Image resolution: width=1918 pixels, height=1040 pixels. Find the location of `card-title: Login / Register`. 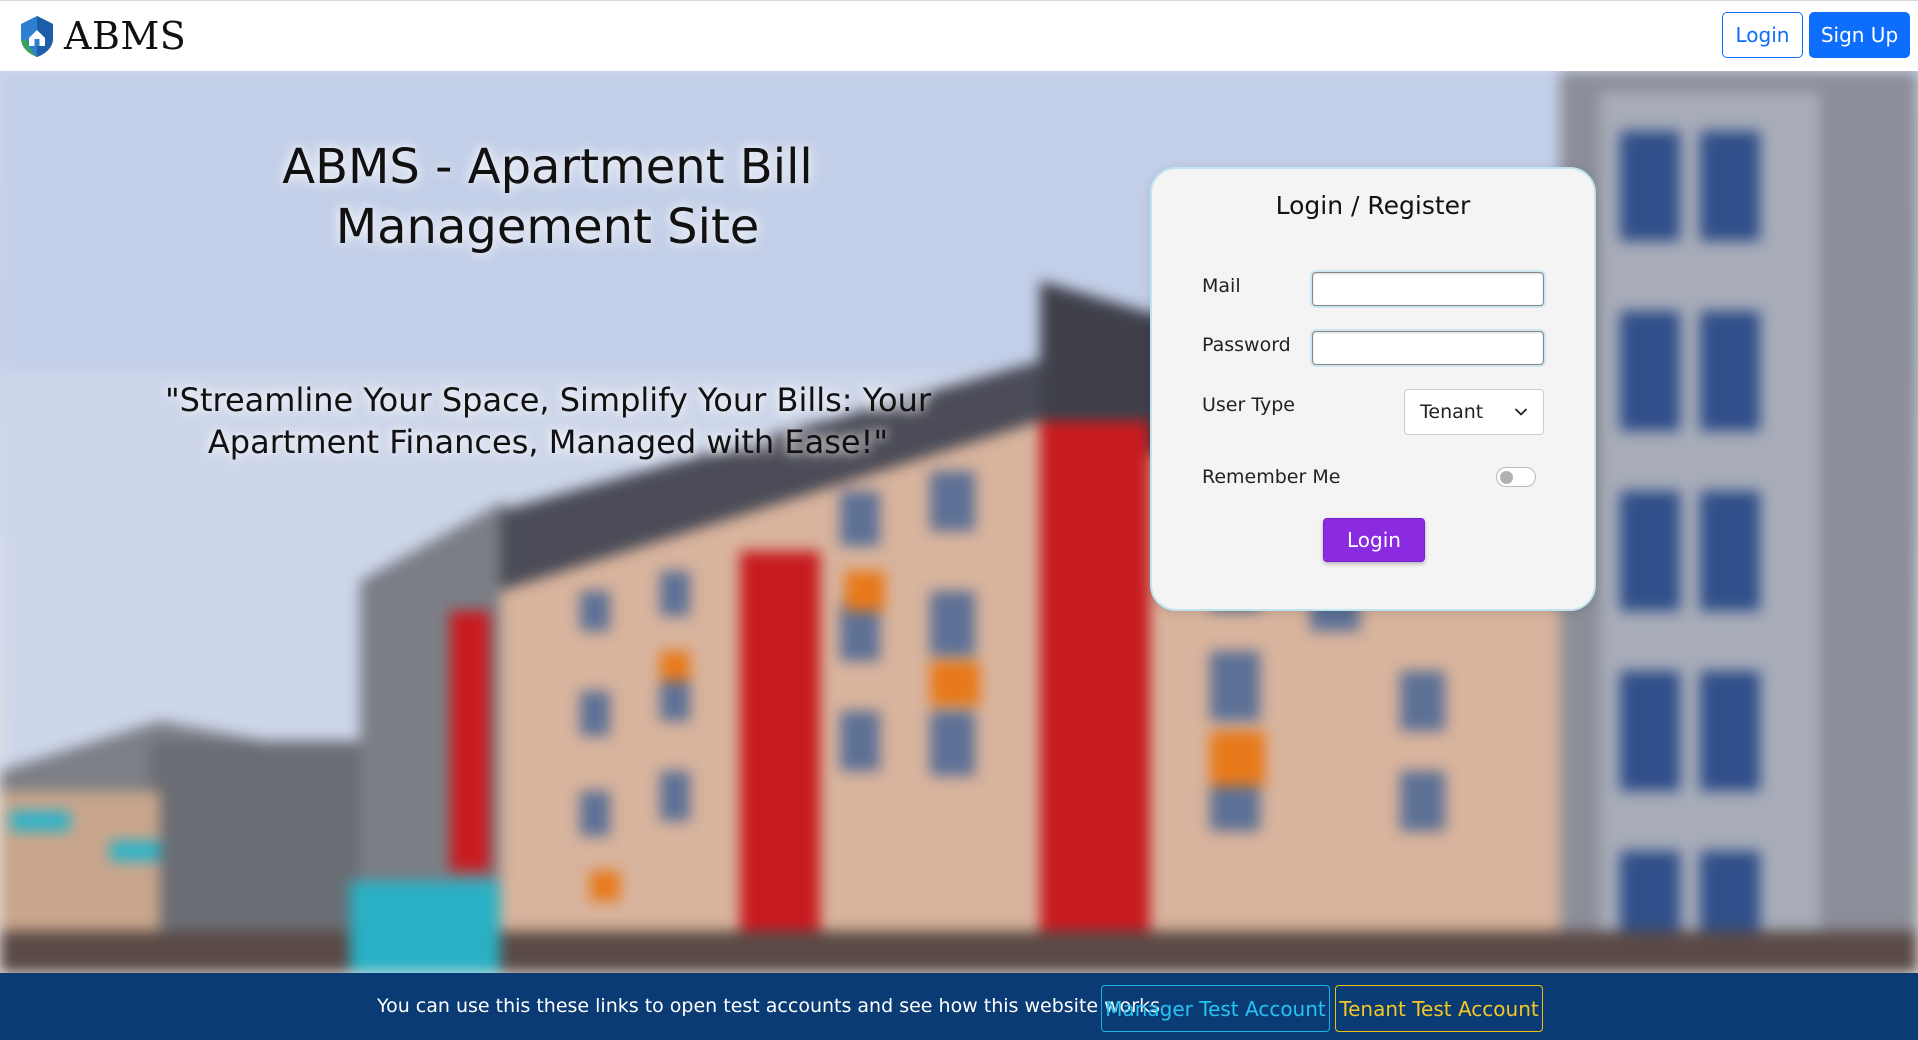

card-title: Login / Register is located at coordinates (1373, 205).